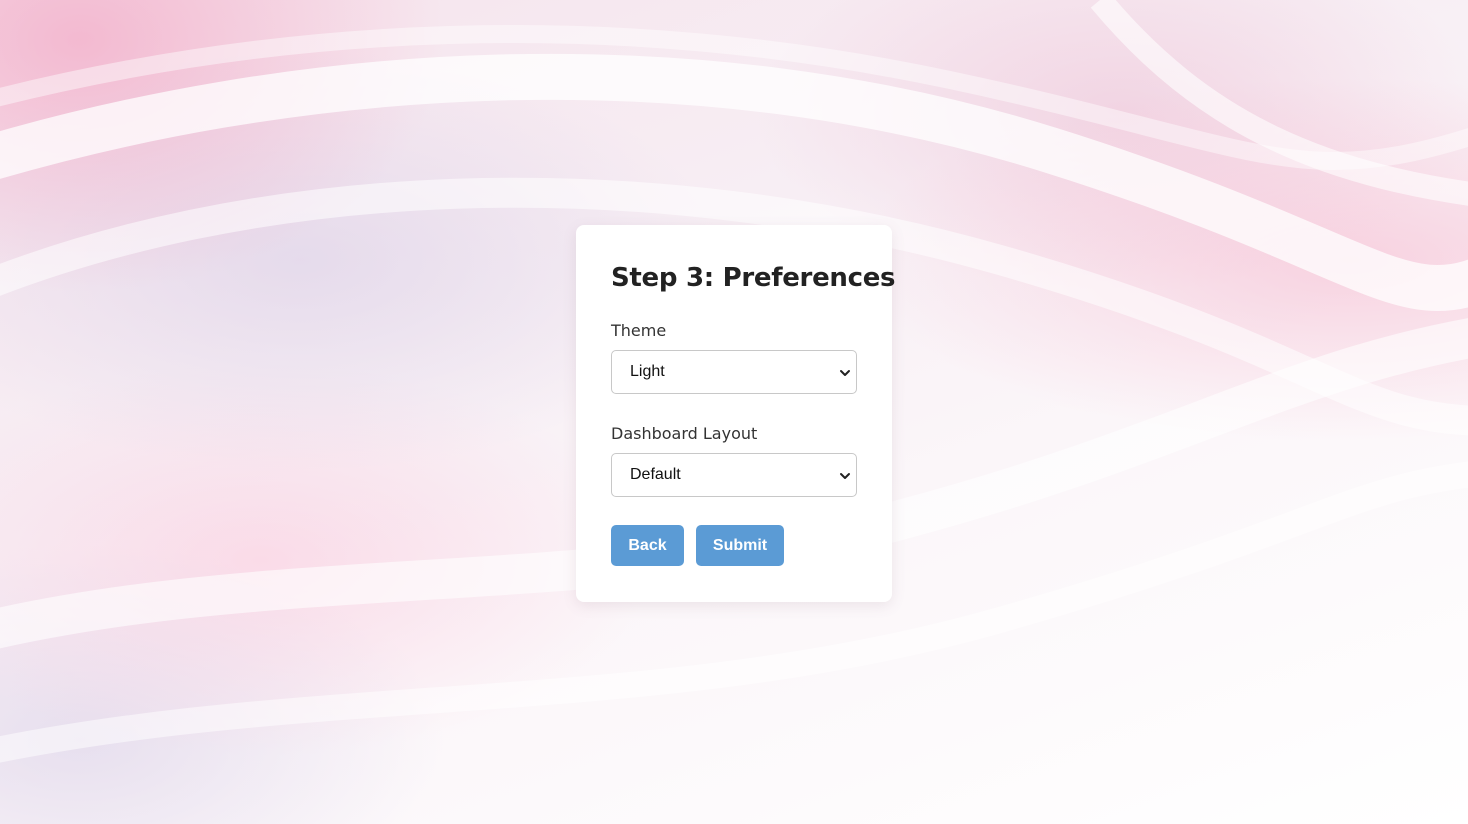  What do you see at coordinates (647, 371) in the screenshot?
I see `theme-select-value: Light` at bounding box center [647, 371].